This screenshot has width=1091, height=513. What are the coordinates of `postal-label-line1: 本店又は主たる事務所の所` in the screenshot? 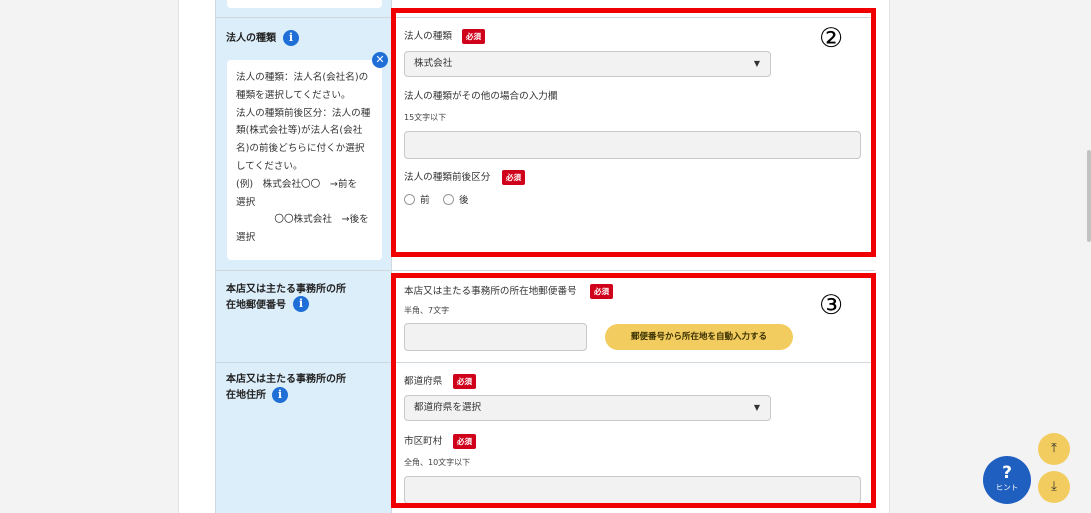 It's located at (286, 289).